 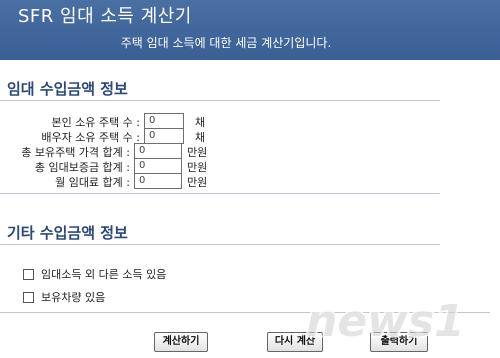 I want to click on calculate-button: 계산하기, so click(x=181, y=342).